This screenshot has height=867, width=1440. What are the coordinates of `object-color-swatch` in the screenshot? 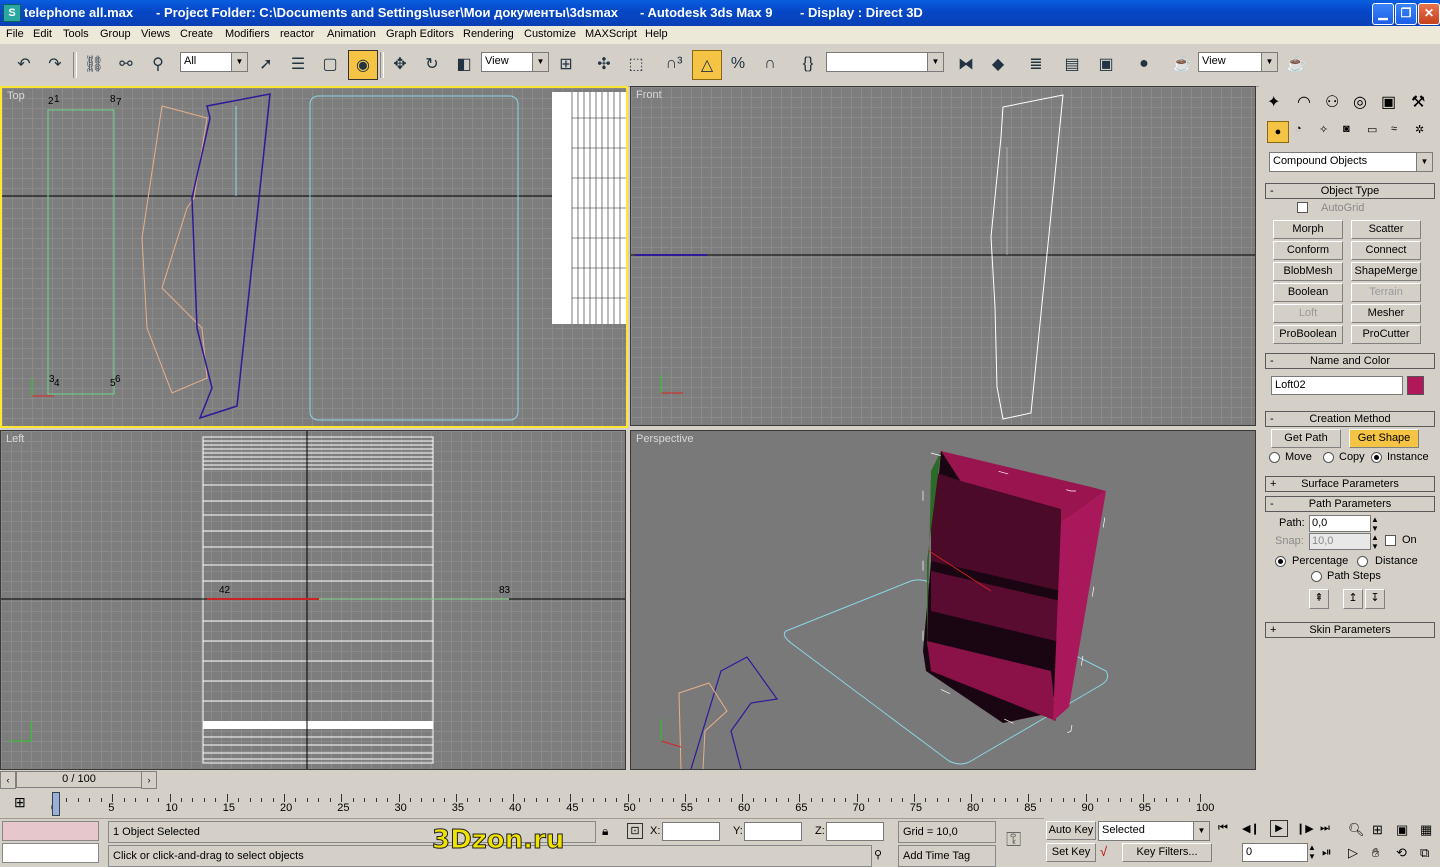 It's located at (1415, 385).